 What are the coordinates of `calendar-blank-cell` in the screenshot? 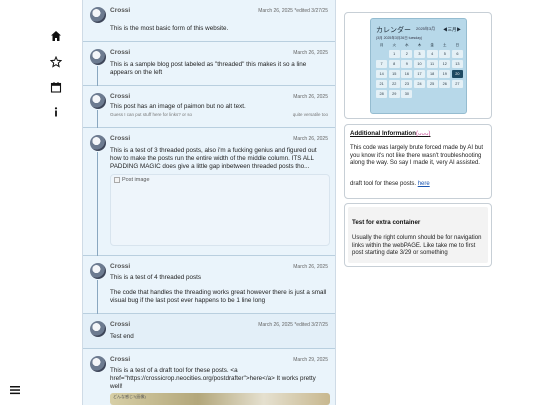 It's located at (381, 54).